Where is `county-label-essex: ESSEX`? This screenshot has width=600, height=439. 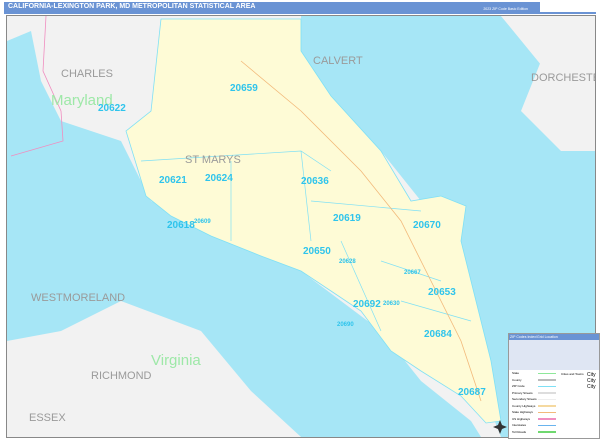 county-label-essex: ESSEX is located at coordinates (47, 418).